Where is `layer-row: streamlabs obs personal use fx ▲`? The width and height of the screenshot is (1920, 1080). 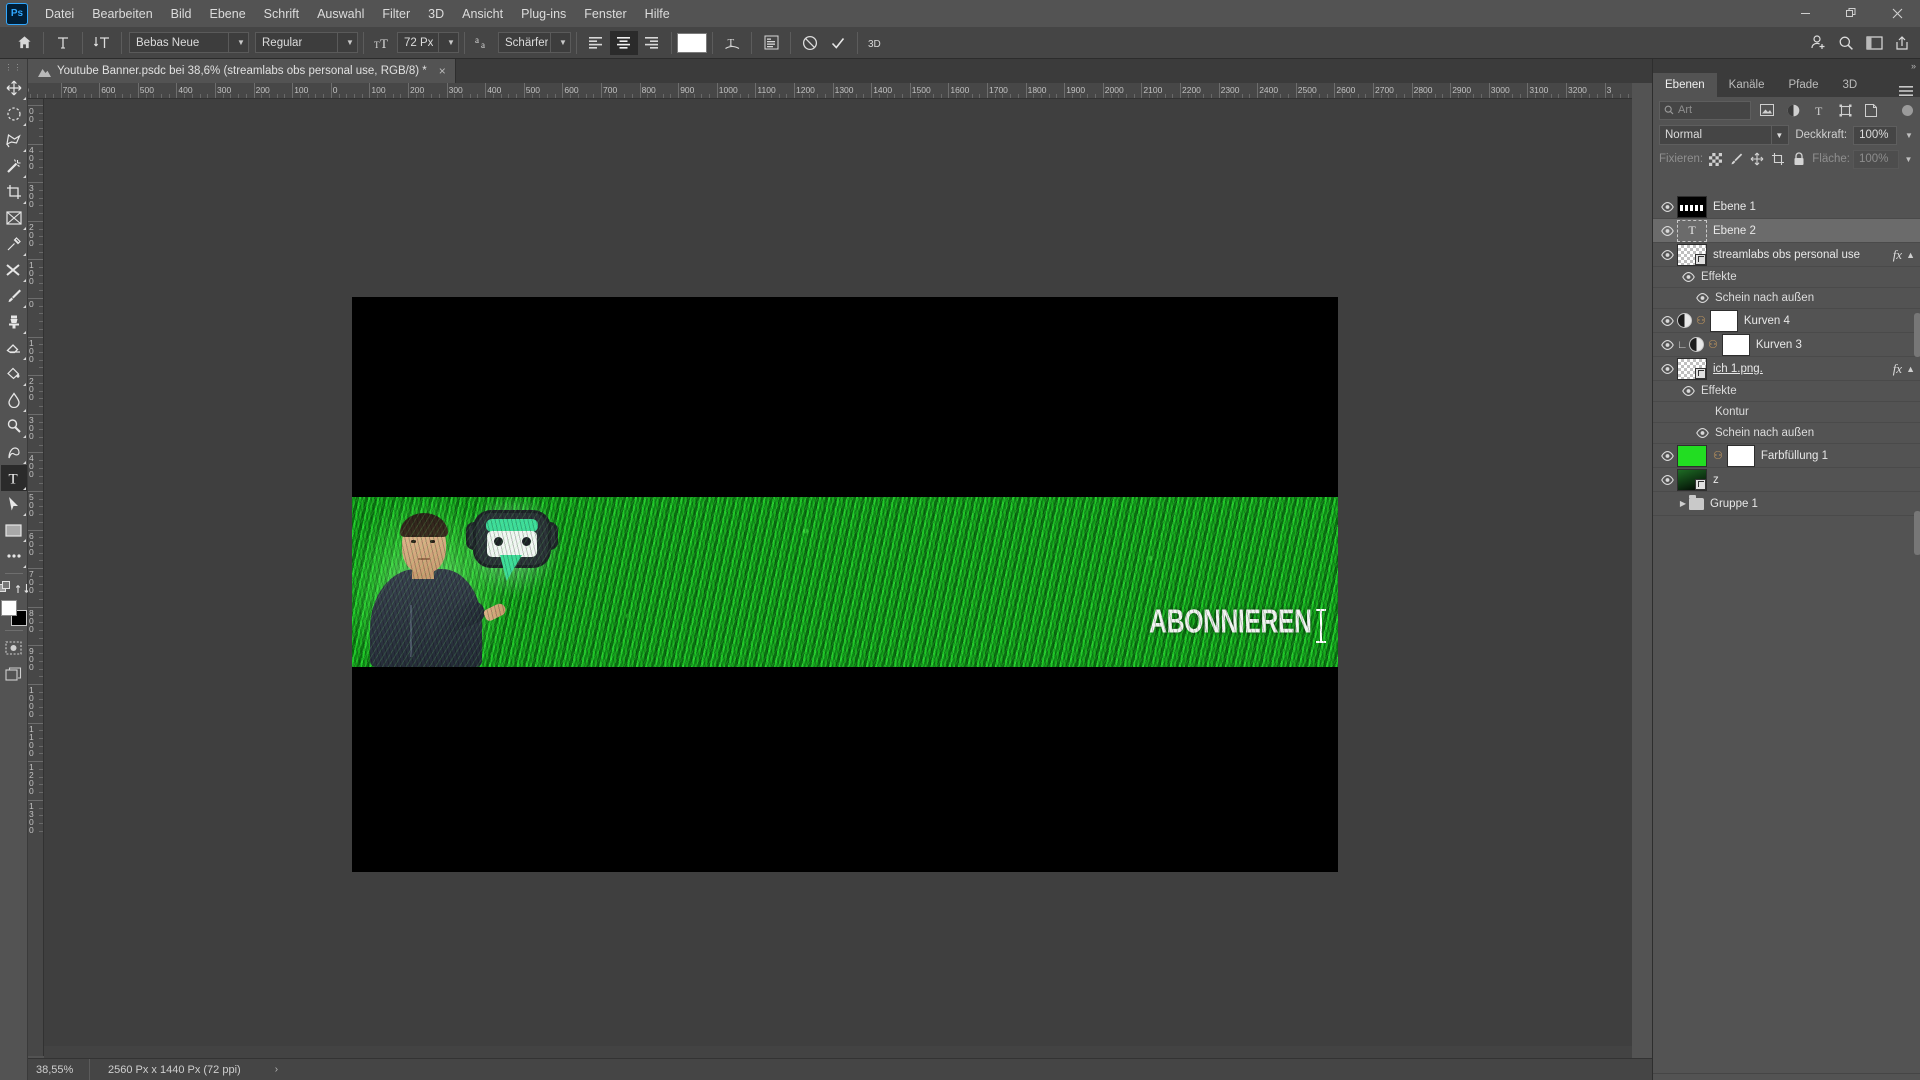 layer-row: streamlabs obs personal use fx ▲ is located at coordinates (1786, 255).